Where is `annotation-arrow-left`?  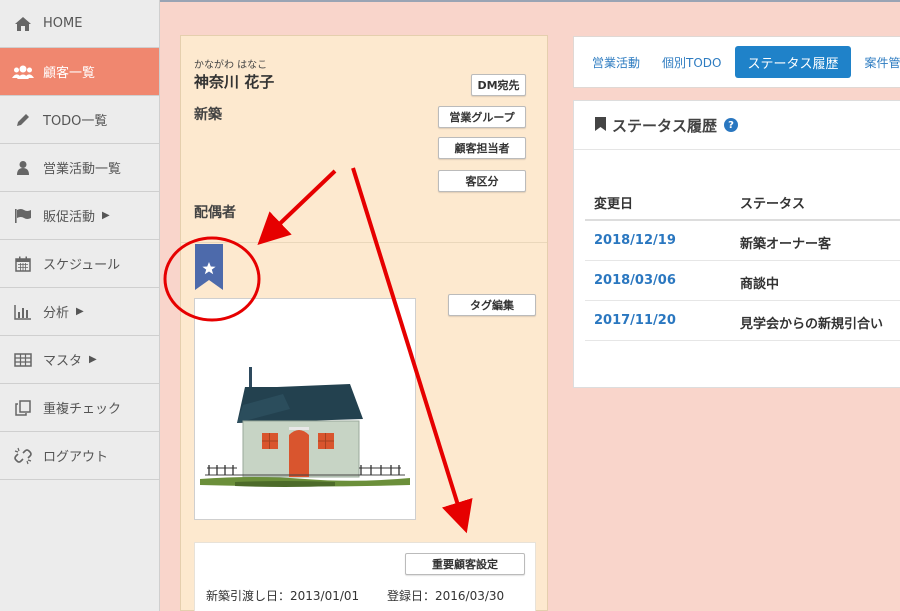
annotation-arrow-left is located at coordinates (297, 207).